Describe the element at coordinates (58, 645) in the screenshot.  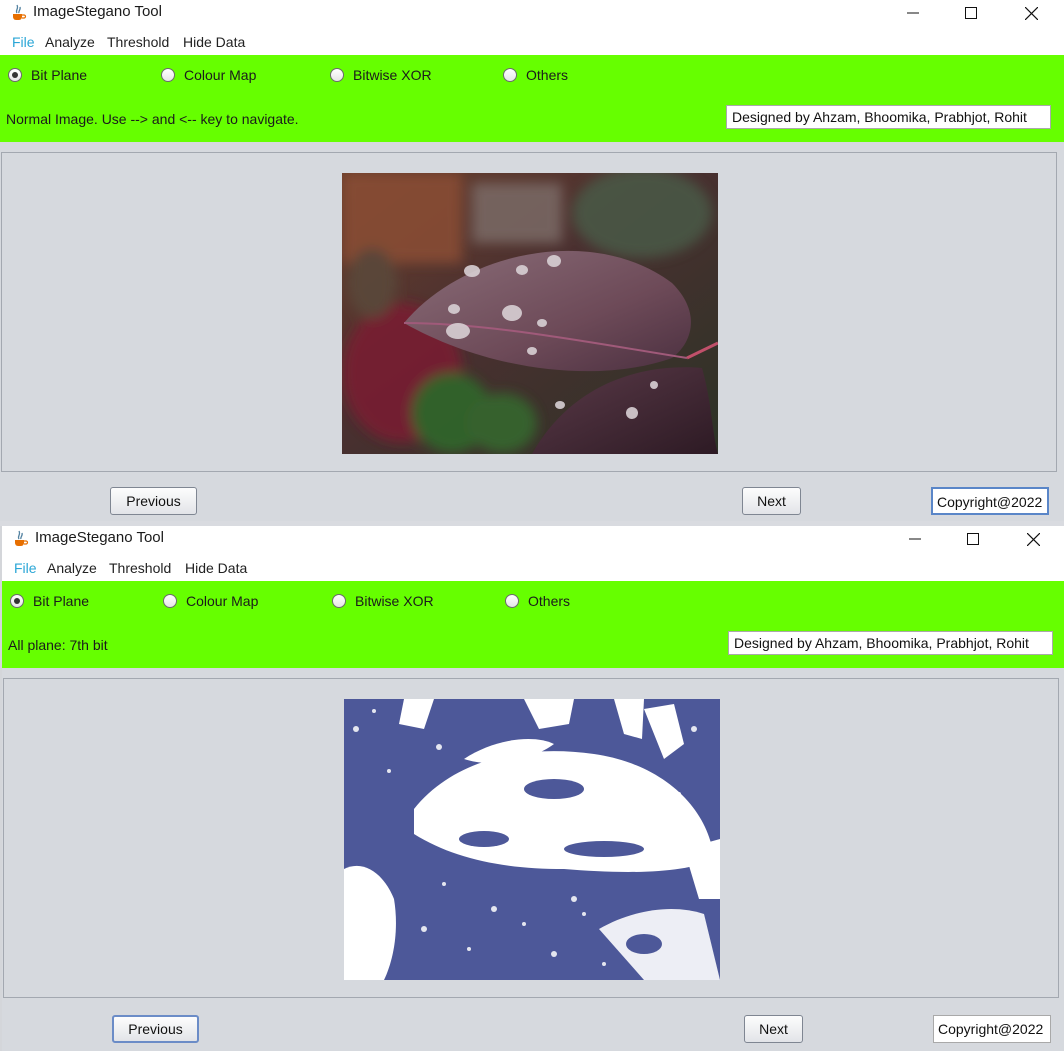
I see `status-text: All plane: 7th bit` at that location.